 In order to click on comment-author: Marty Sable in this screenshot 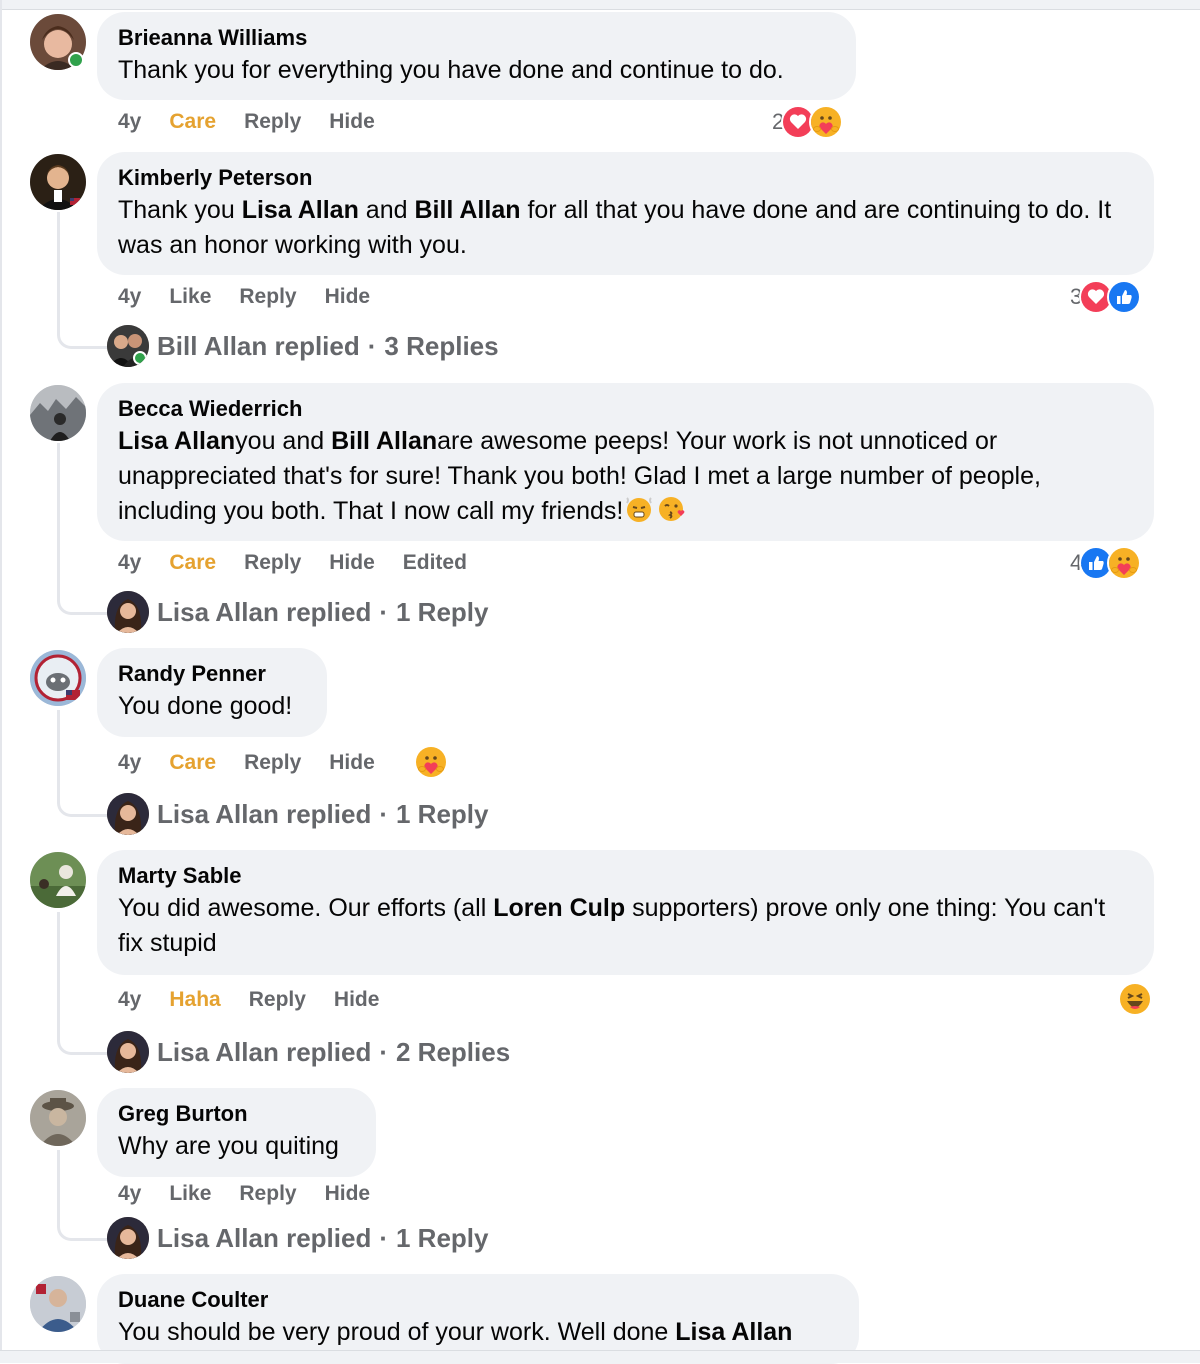, I will do `click(625, 876)`.